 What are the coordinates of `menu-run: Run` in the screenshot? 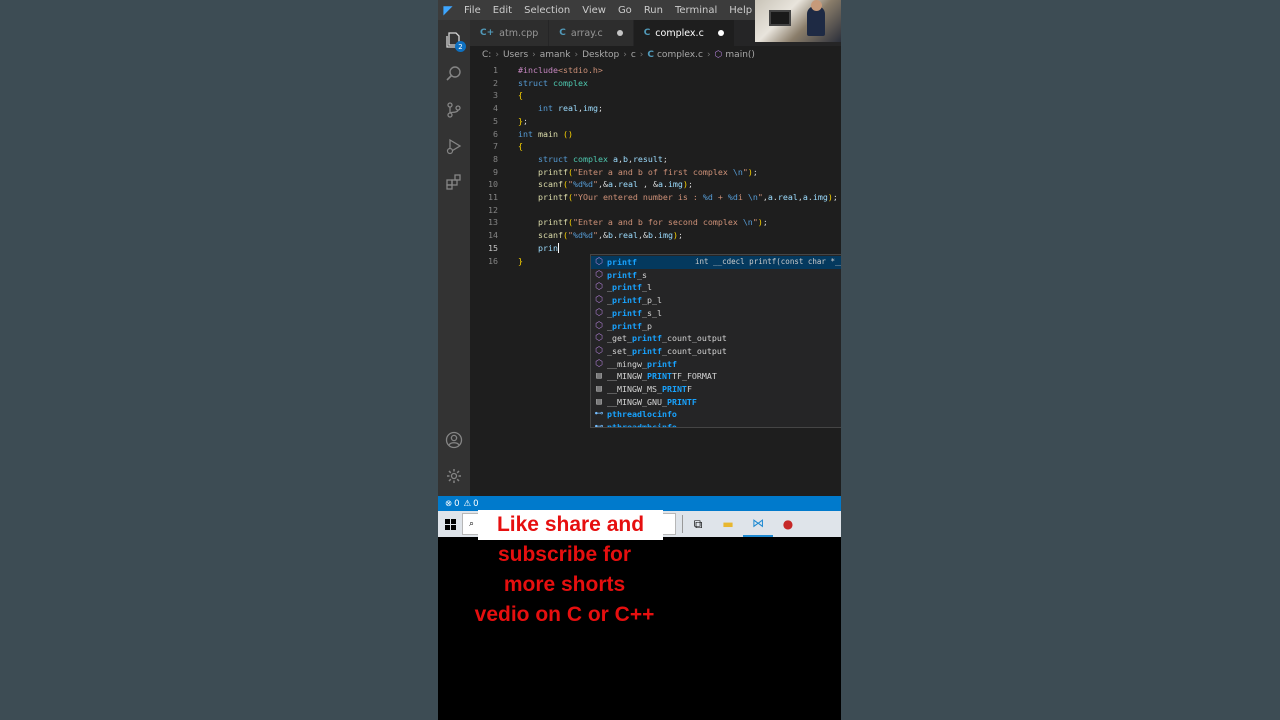 It's located at (653, 10).